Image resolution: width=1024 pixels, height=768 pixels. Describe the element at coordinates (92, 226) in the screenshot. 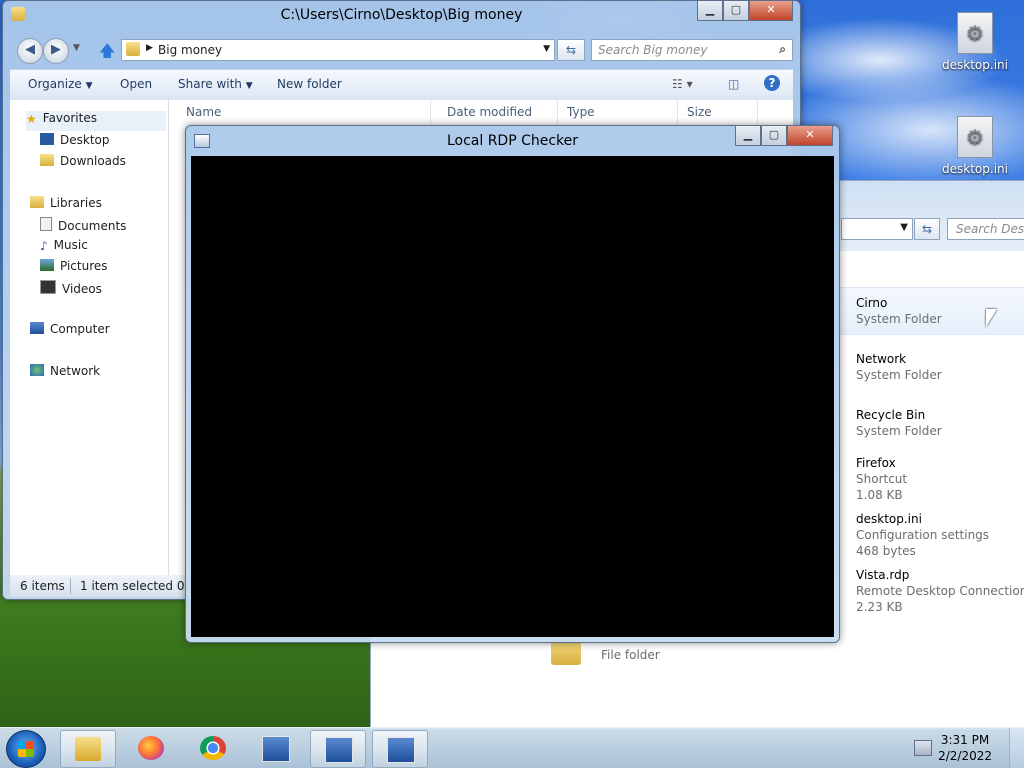

I see `nav-label: Documents` at that location.